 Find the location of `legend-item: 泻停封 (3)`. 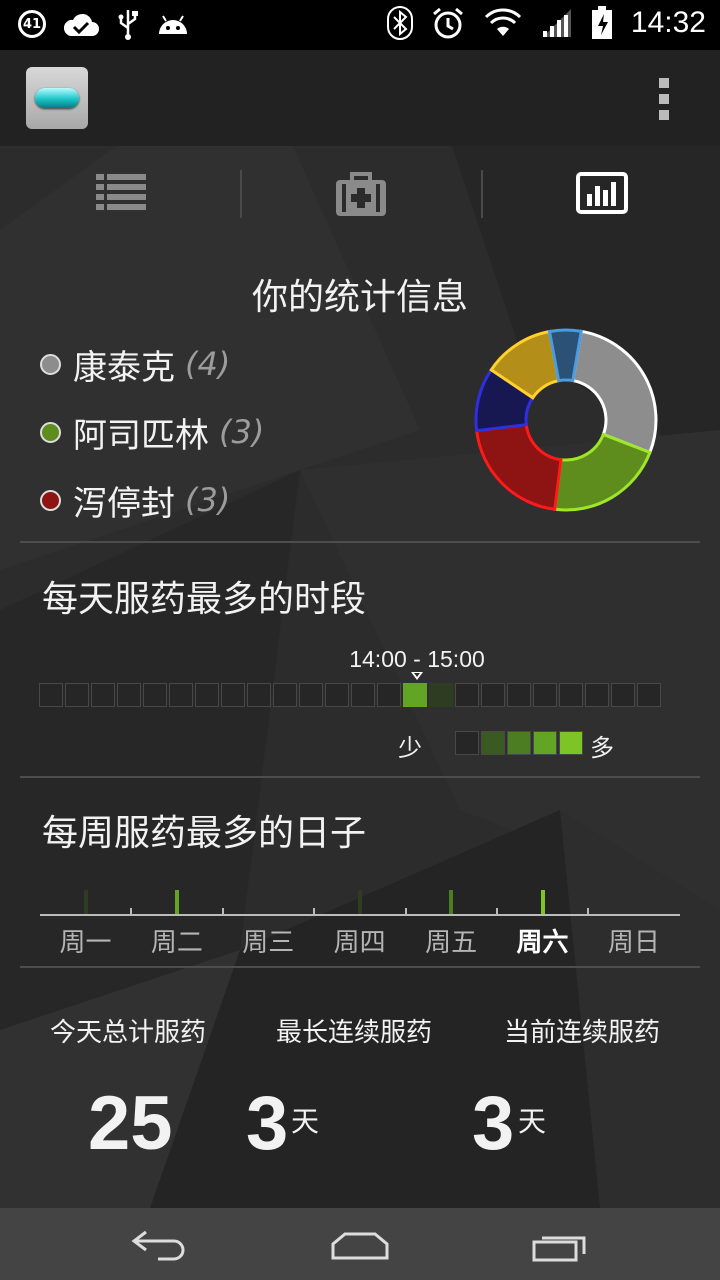

legend-item: 泻停封 (3) is located at coordinates (152, 500).